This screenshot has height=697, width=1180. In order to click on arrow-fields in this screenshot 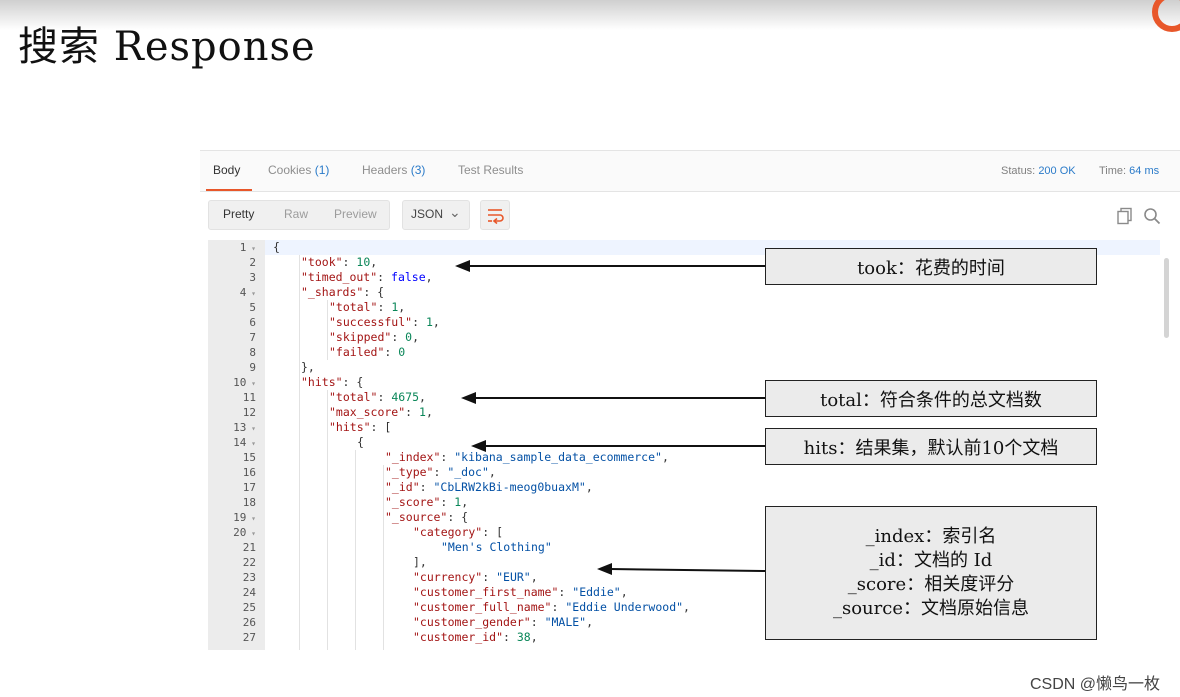, I will do `click(687, 570)`.